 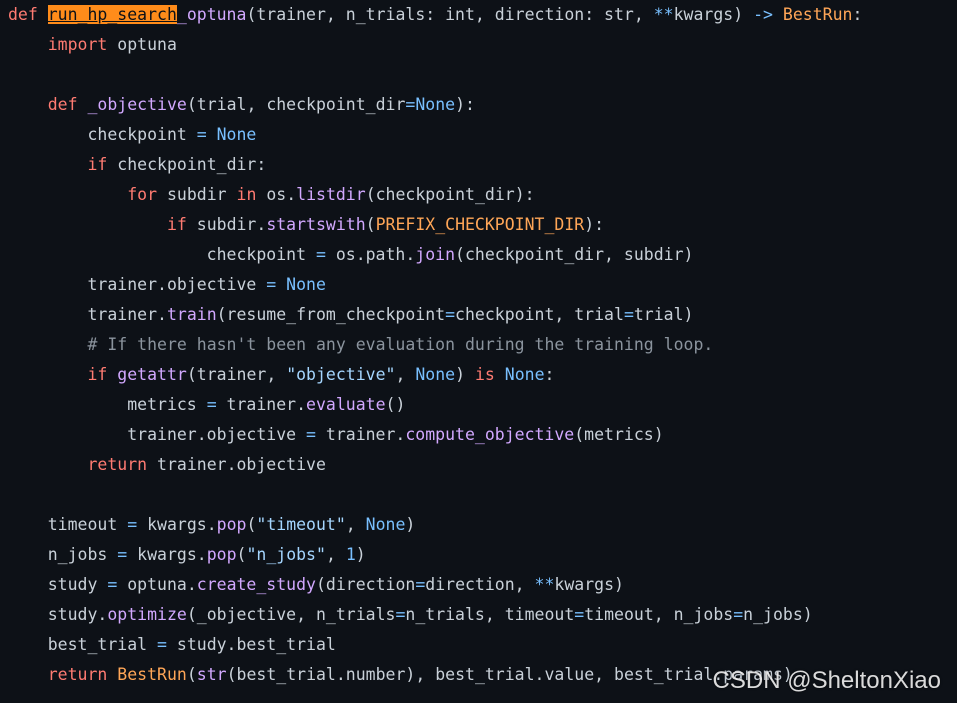 I want to click on code-line: import optuna, so click(x=482, y=45).